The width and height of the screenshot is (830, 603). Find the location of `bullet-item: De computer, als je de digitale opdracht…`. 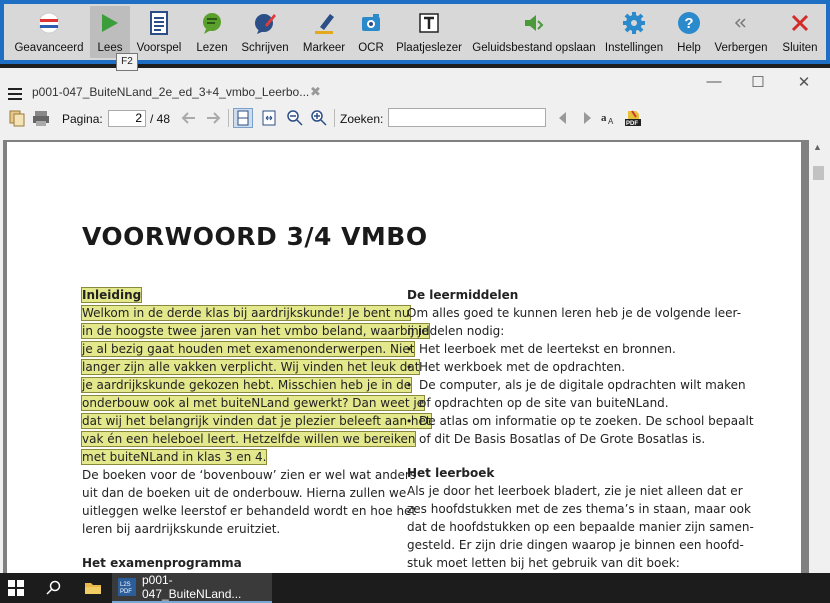

bullet-item: De computer, als je de digitale opdracht… is located at coordinates (582, 385).